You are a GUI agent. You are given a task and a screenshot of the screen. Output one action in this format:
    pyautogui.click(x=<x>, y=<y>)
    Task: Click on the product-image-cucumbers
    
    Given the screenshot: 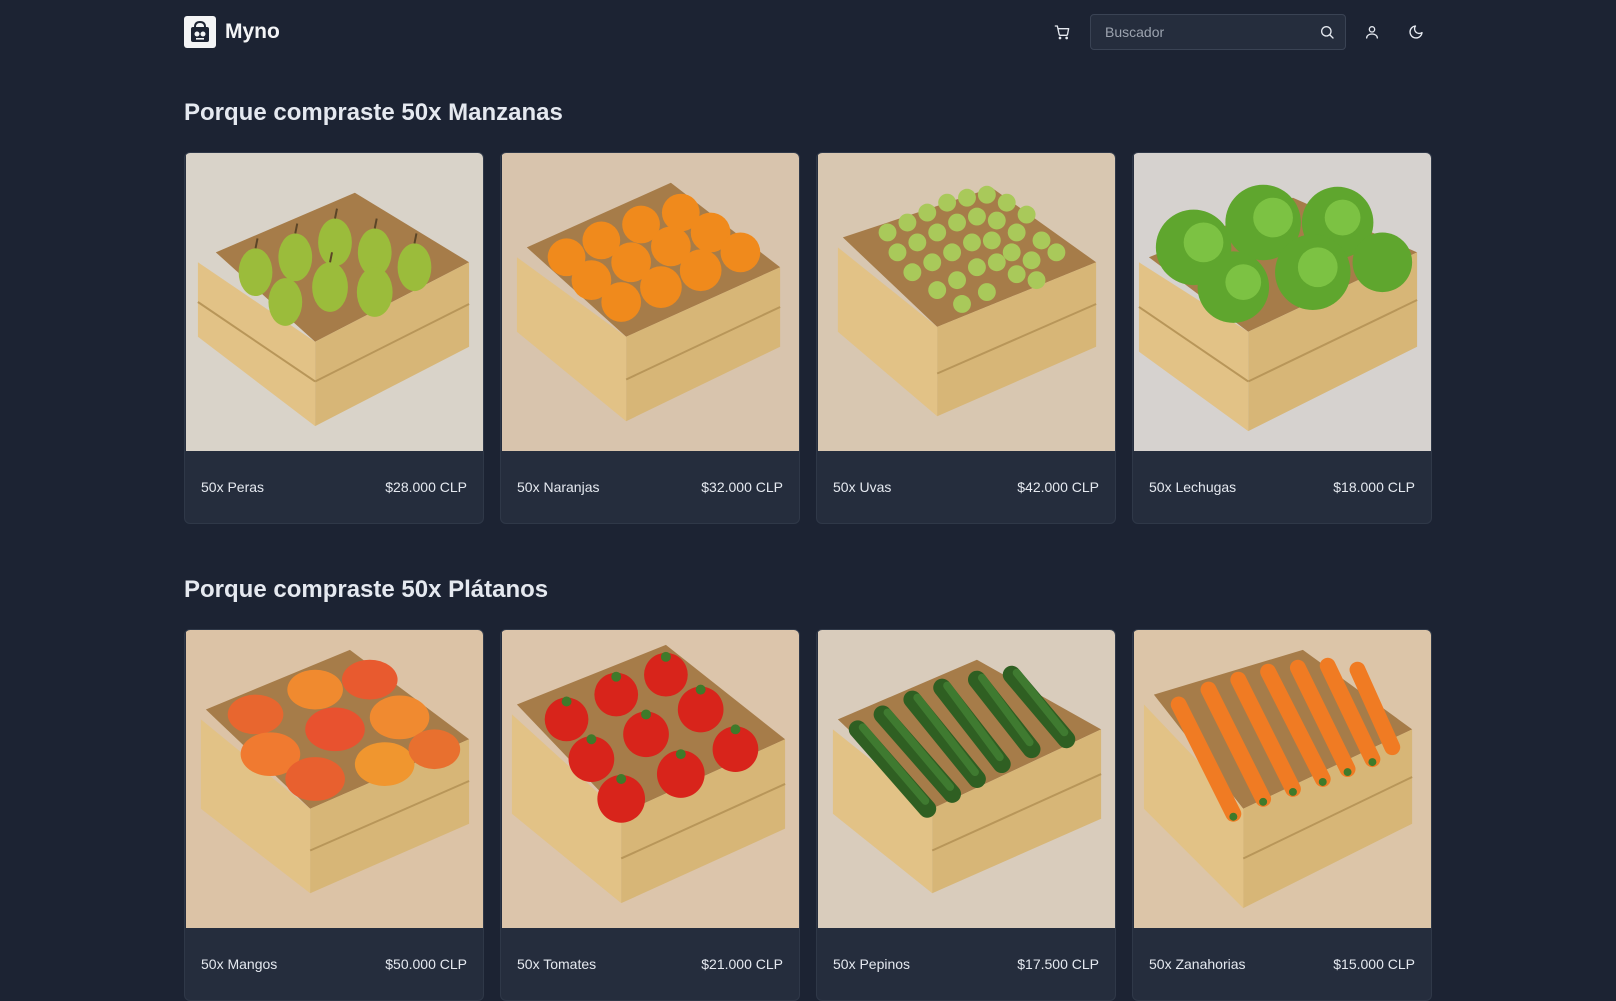 What is the action you would take?
    pyautogui.click(x=966, y=779)
    